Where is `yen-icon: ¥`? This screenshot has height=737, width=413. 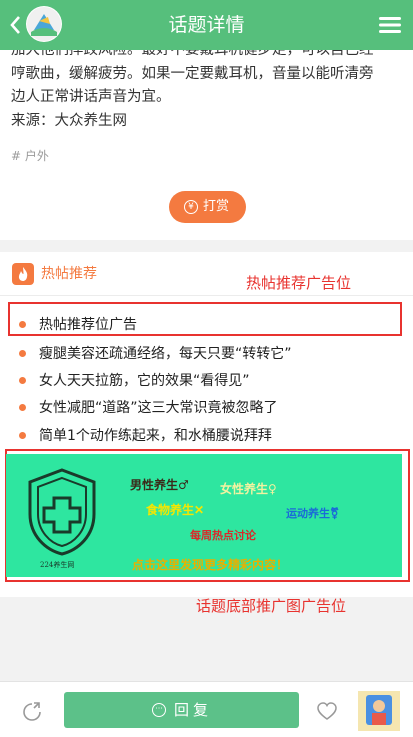
yen-icon: ¥ is located at coordinates (191, 207).